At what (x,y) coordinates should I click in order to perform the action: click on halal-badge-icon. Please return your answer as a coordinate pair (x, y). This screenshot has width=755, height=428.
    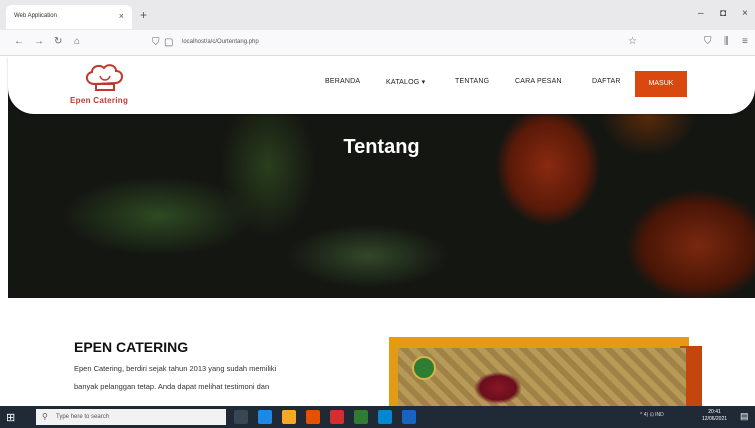
    Looking at the image, I should click on (424, 368).